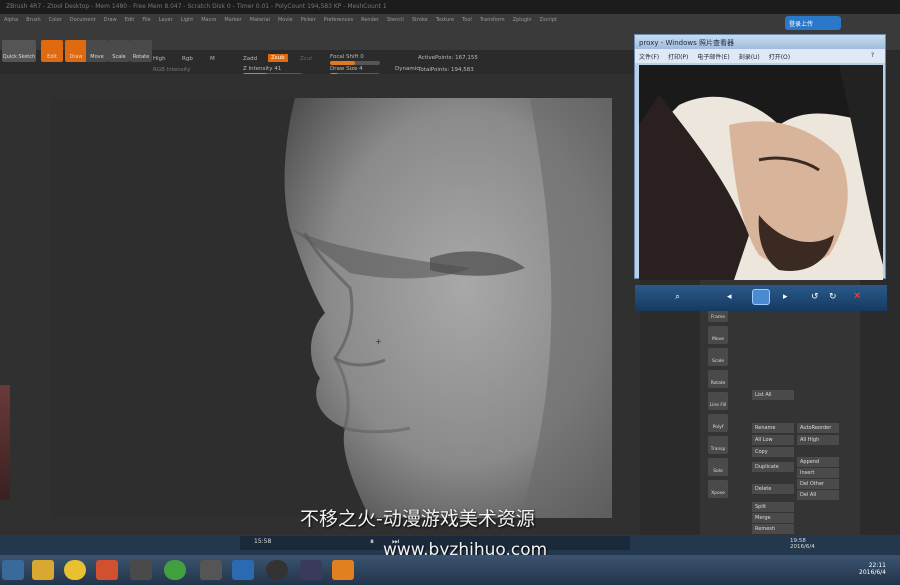  What do you see at coordinates (785, 297) in the screenshot?
I see `next-icon: ▸` at bounding box center [785, 297].